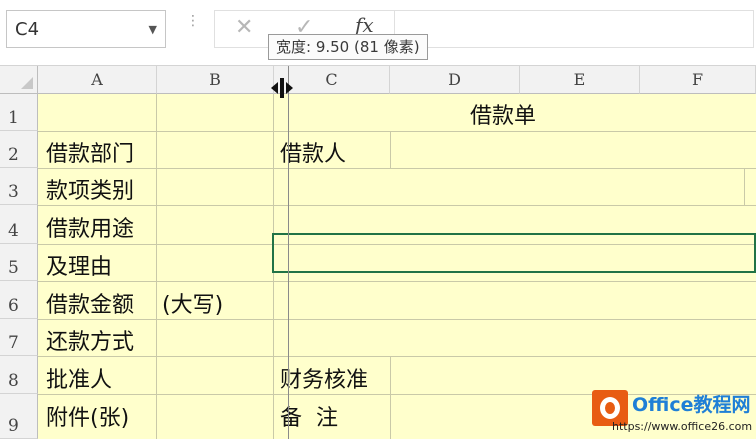  I want to click on watermark-url: https://www.office26.com, so click(682, 426).